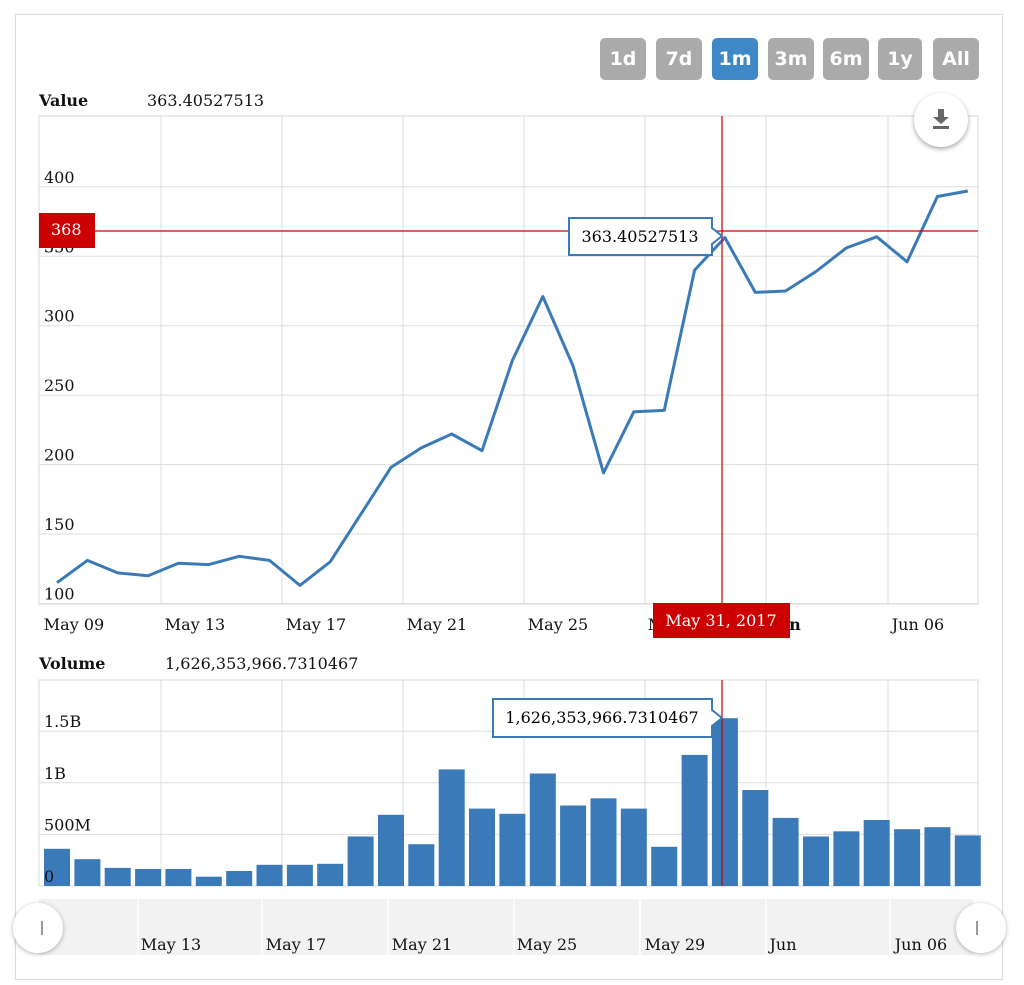 Image resolution: width=1024 pixels, height=985 pixels. Describe the element at coordinates (74, 624) in the screenshot. I see `value-x-tick-label: May 09` at that location.